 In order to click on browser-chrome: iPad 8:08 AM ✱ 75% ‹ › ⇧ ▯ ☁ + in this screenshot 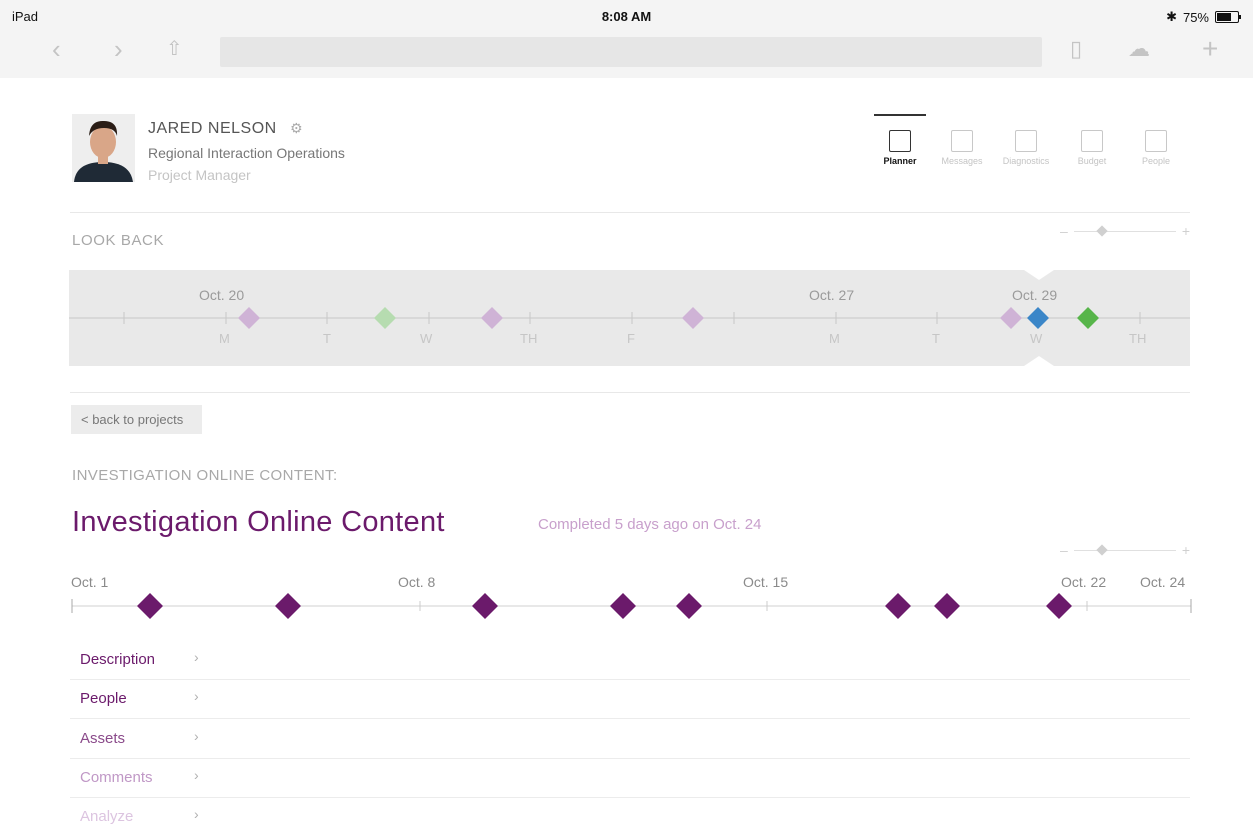, I will do `click(626, 39)`.